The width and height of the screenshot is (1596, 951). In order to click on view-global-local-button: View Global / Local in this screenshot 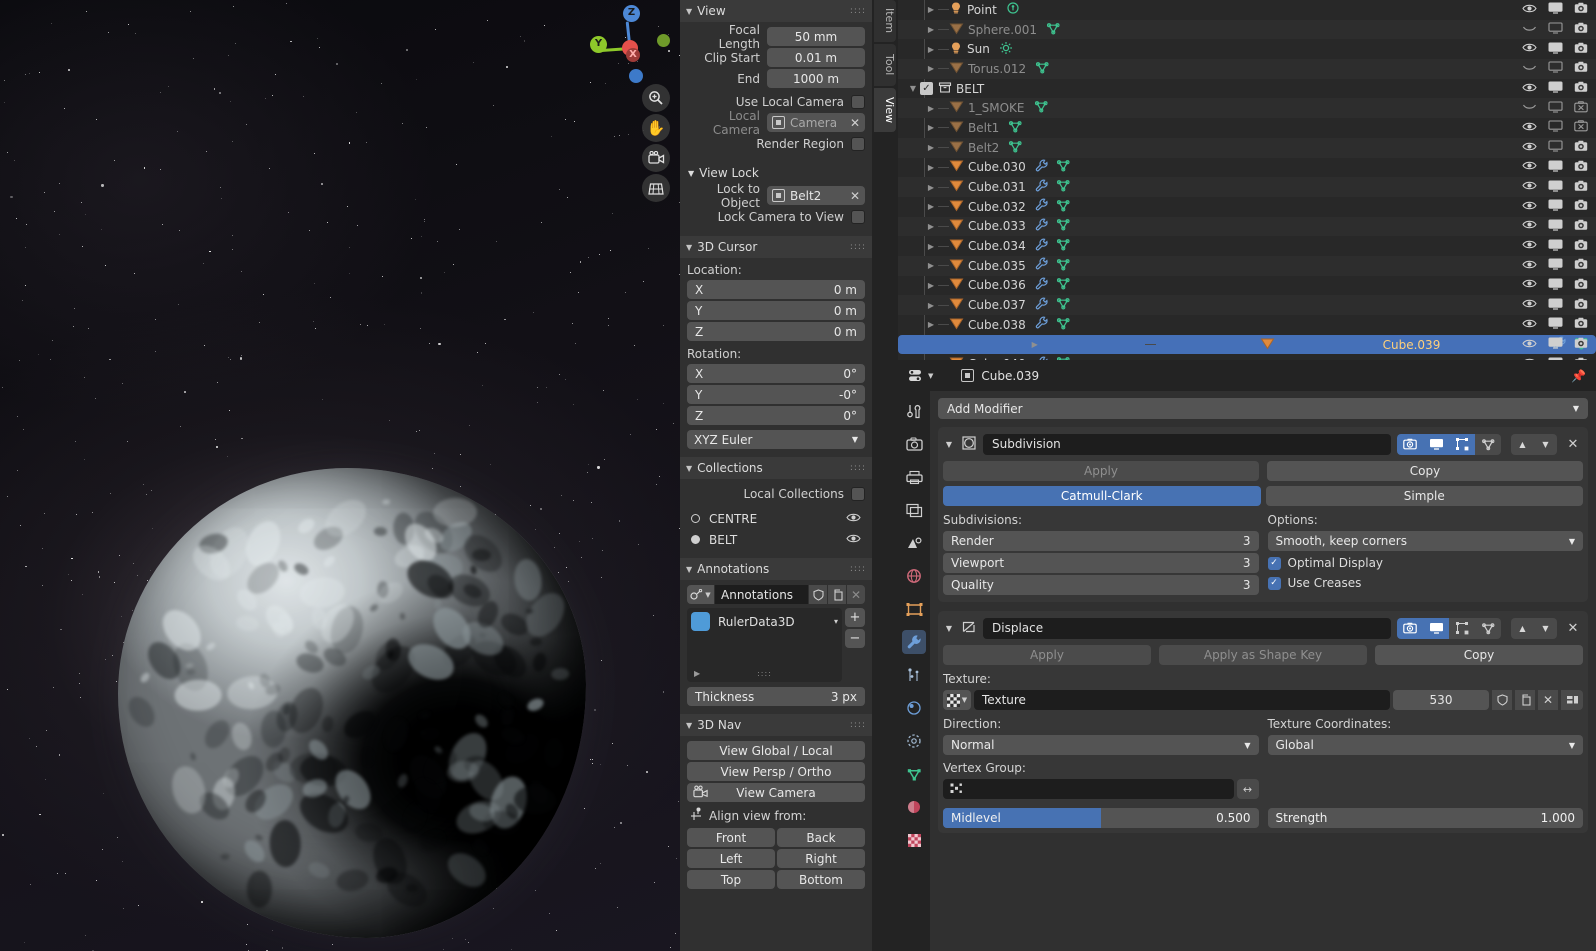, I will do `click(776, 750)`.